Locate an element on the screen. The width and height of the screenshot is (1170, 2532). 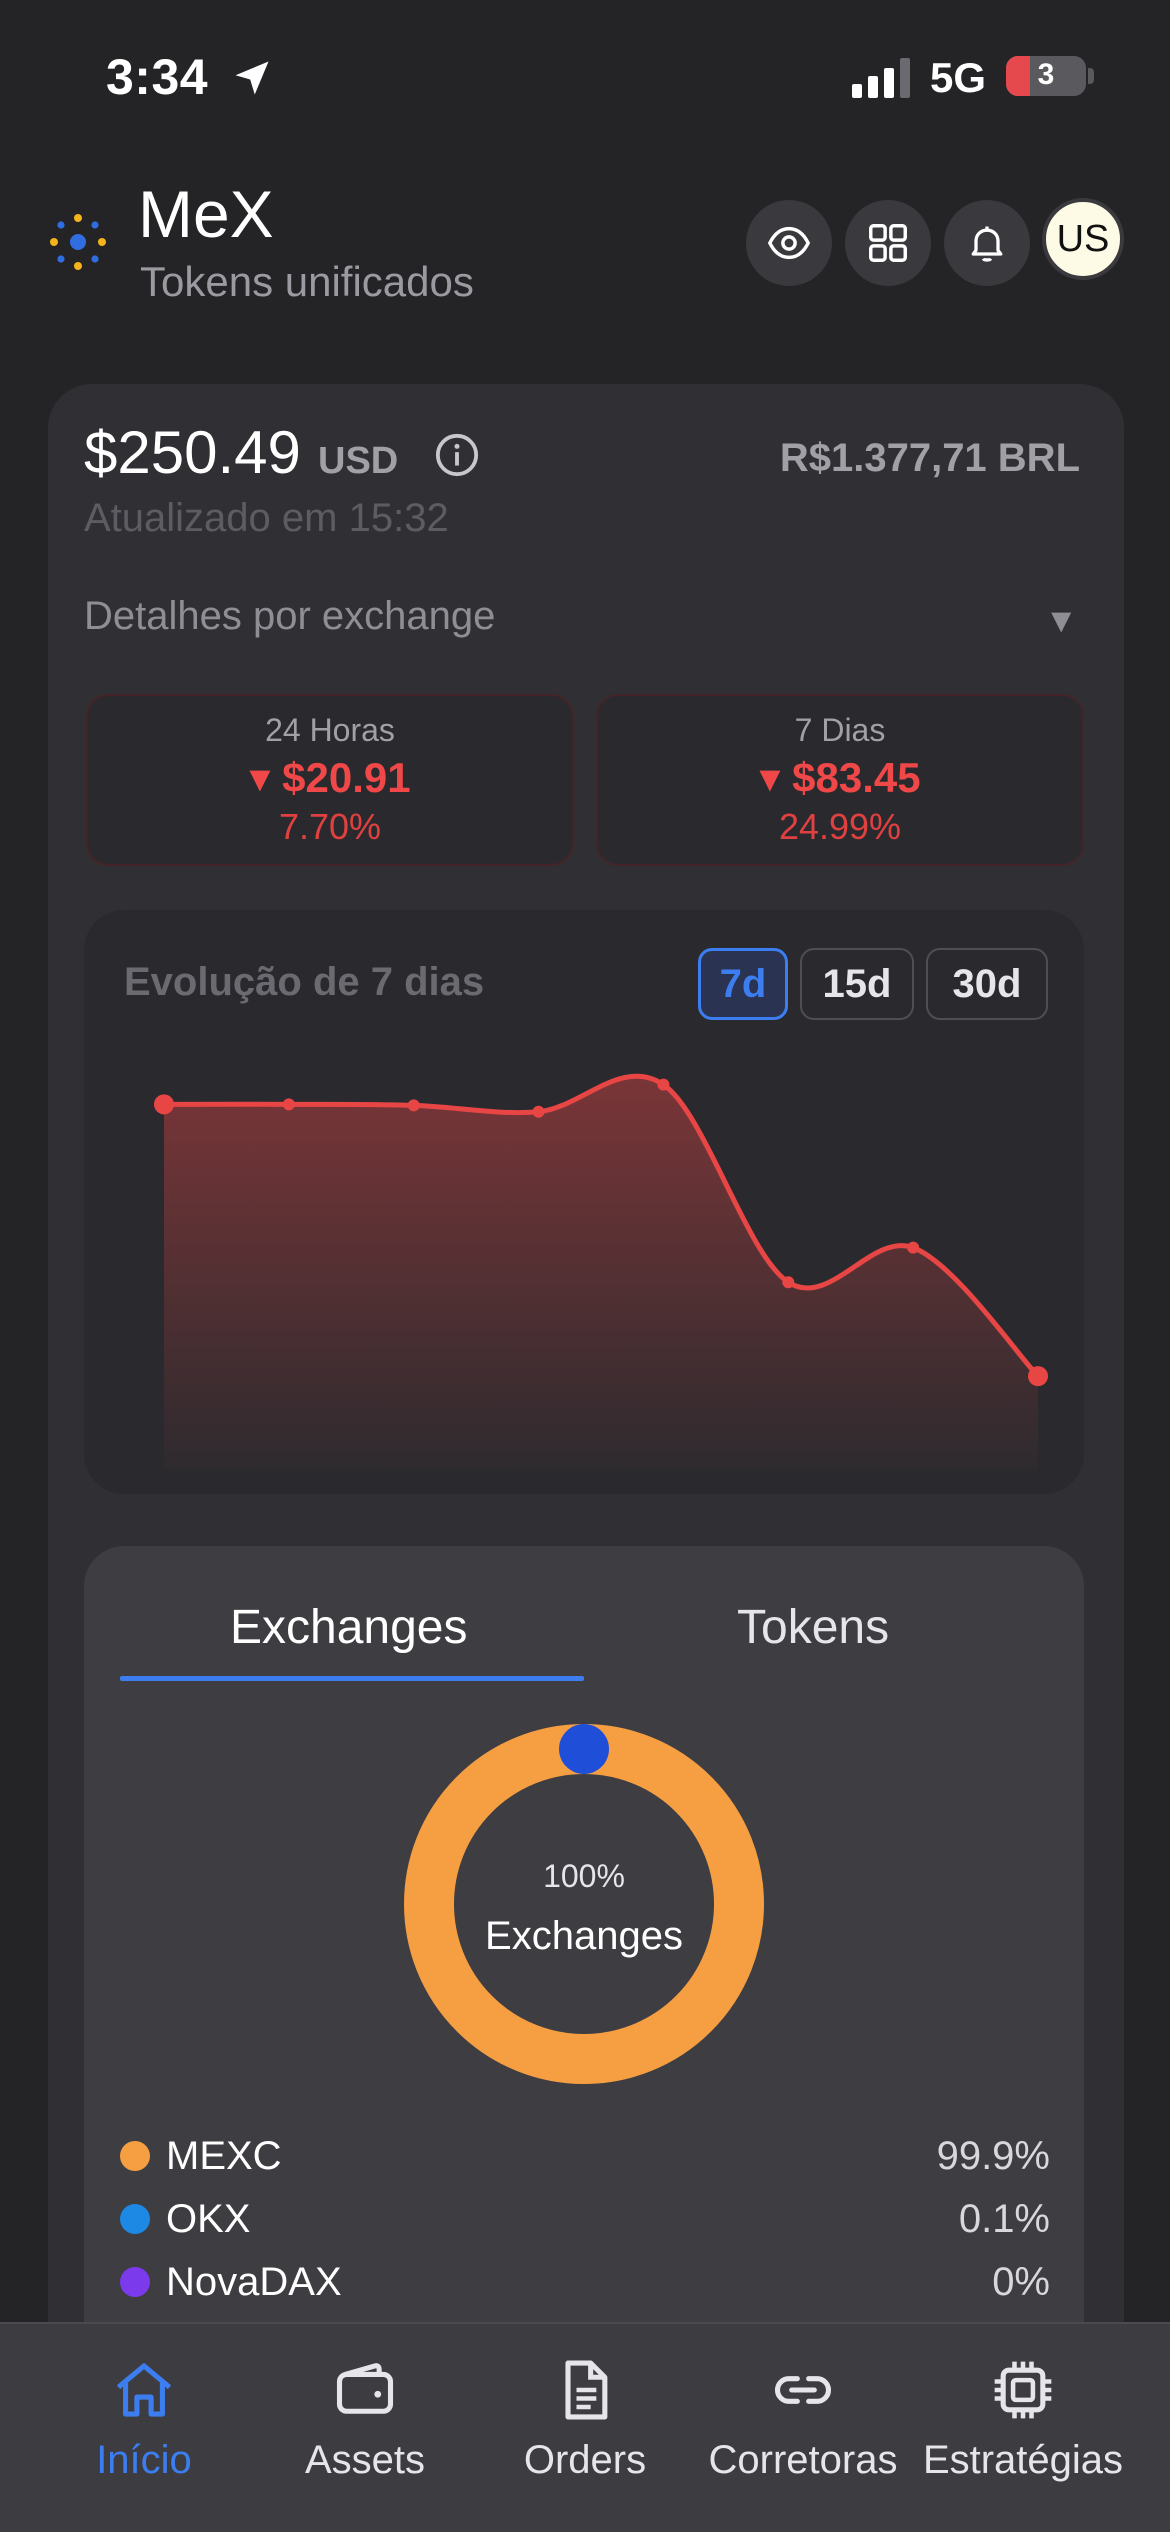
legend-name: NovaDAX is located at coordinates (254, 2281).